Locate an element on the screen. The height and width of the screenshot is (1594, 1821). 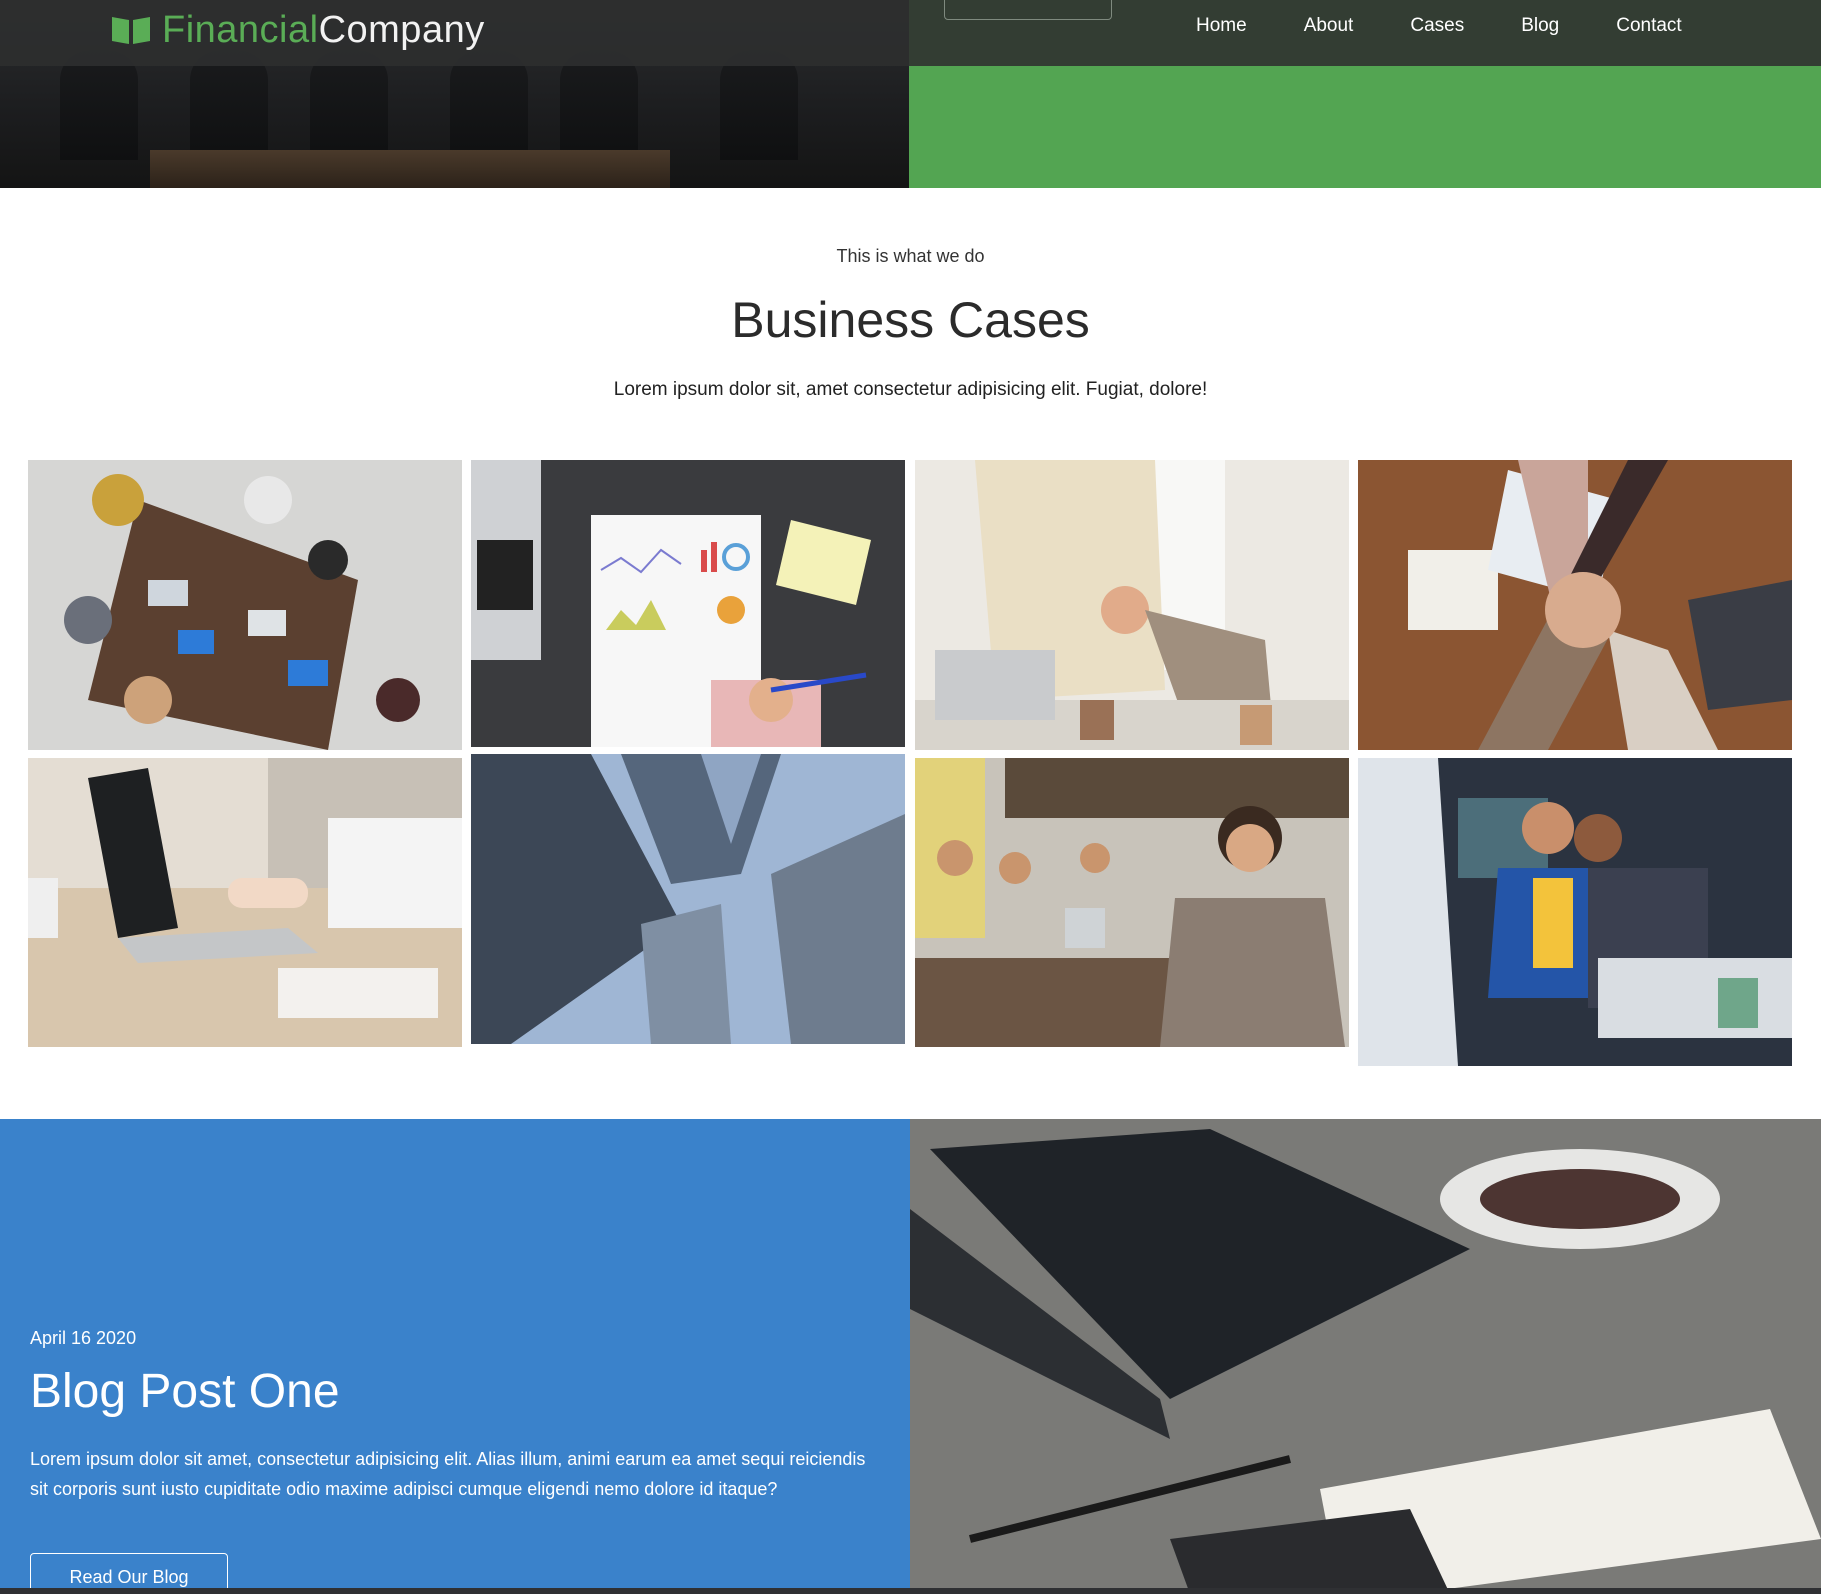
case-image-skyscrapers-art is located at coordinates (688, 899).